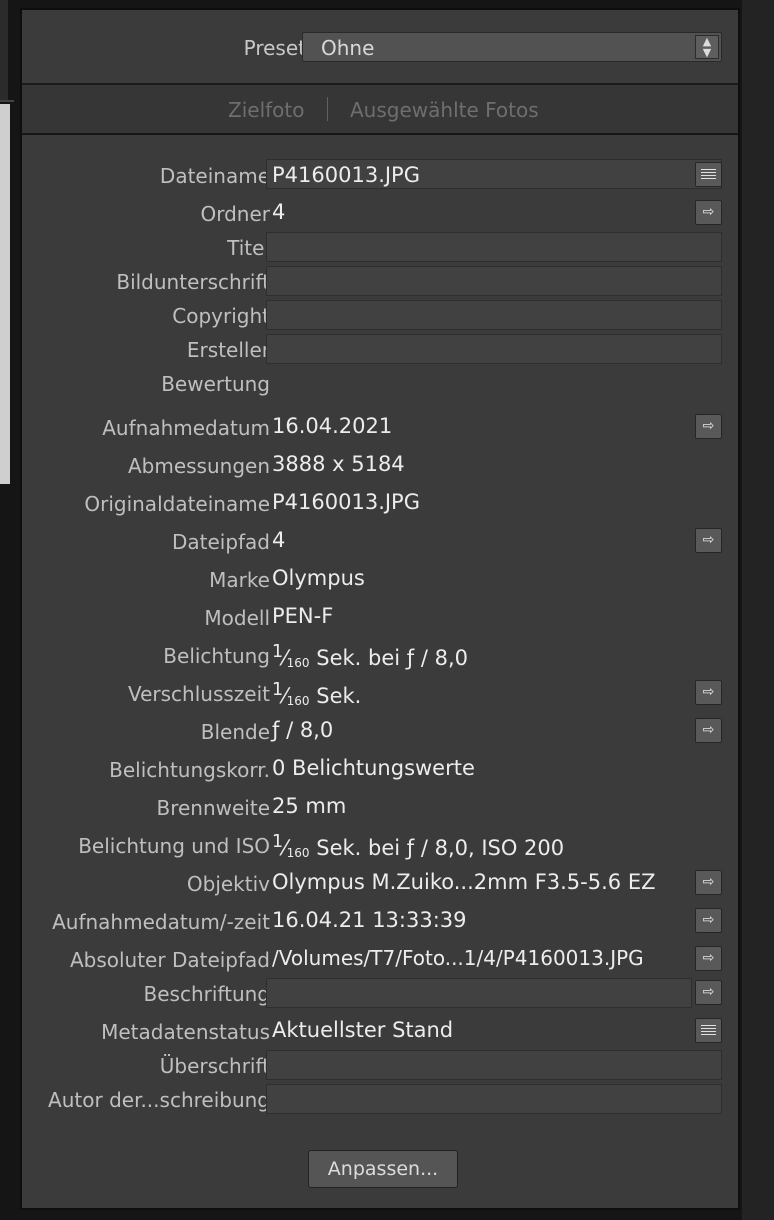 The width and height of the screenshot is (774, 1220). I want to click on preset-select: Ohne ▲ ▼, so click(512, 47).